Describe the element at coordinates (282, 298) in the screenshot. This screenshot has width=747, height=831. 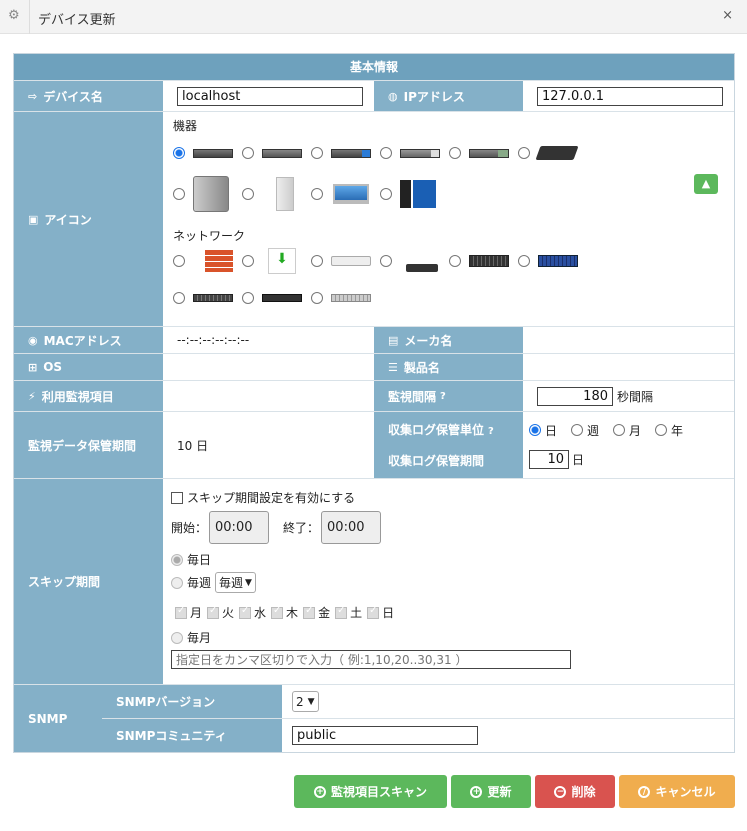
I see `switch-dark-icon` at that location.